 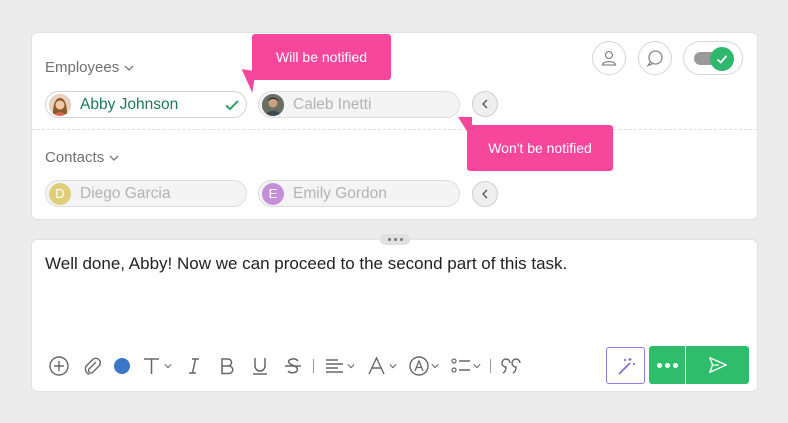 I want to click on quote-button, so click(x=512, y=366).